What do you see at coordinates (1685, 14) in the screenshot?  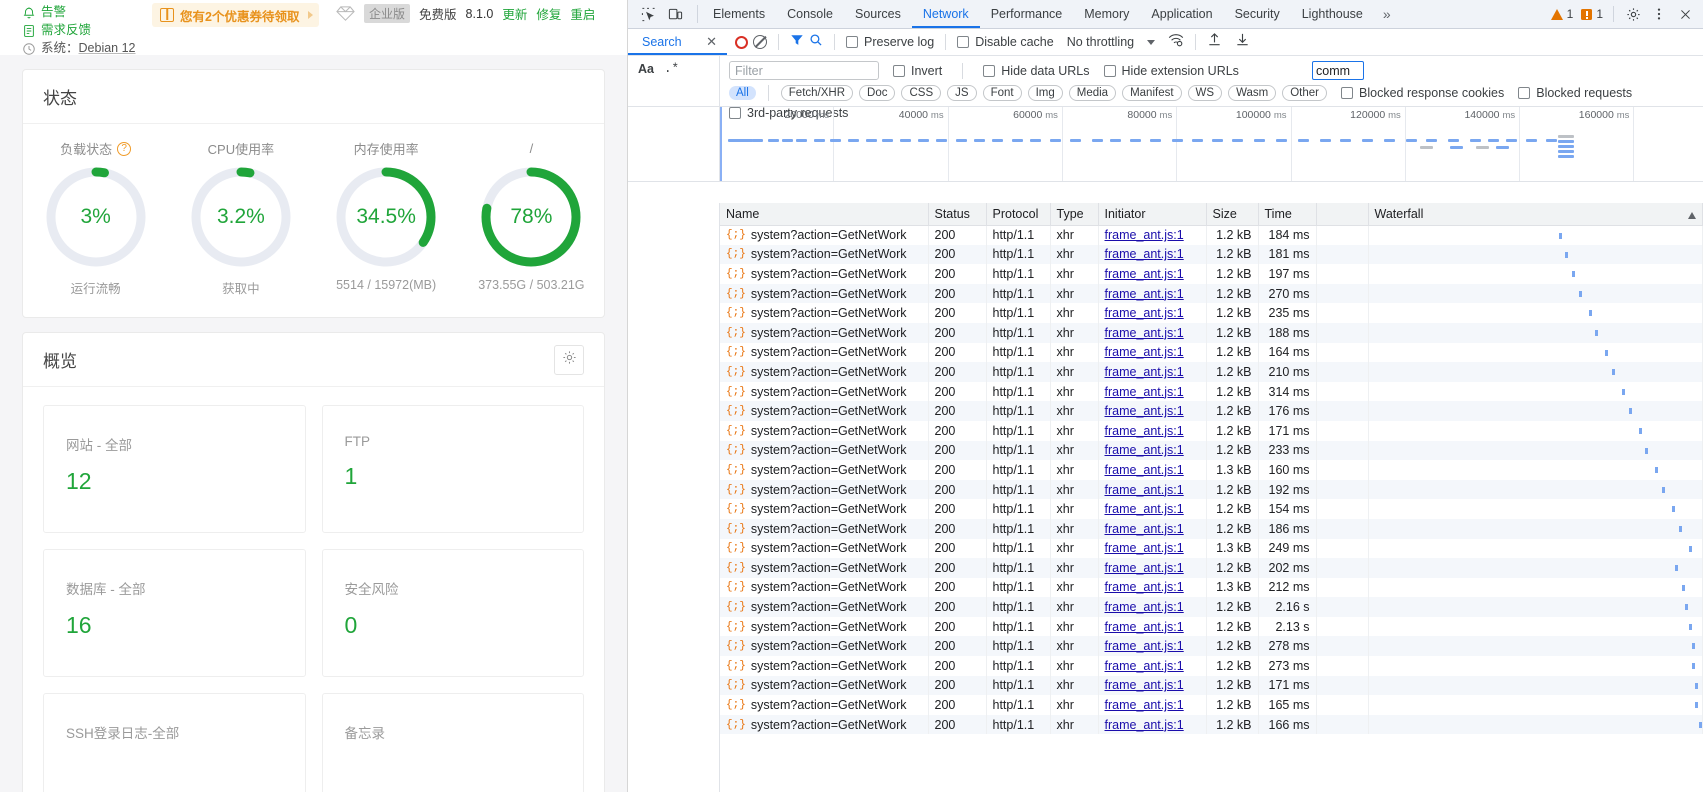 I see `close-icon` at bounding box center [1685, 14].